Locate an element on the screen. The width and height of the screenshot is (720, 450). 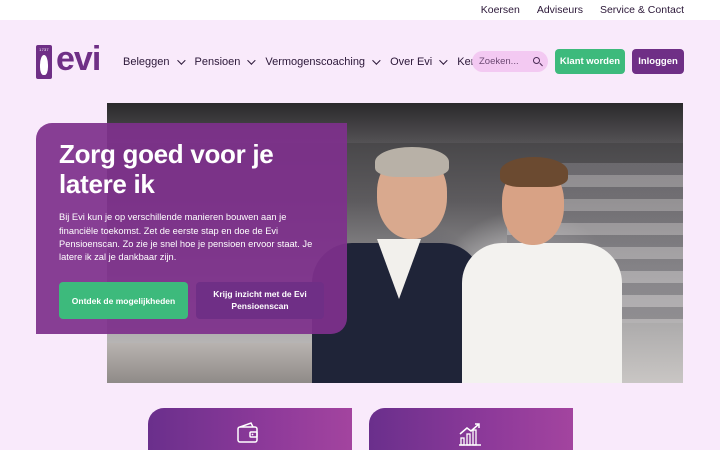
search-box is located at coordinates (510, 61).